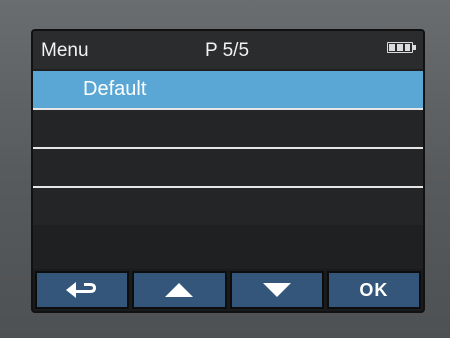  I want to click on up-triangle-icon, so click(179, 290).